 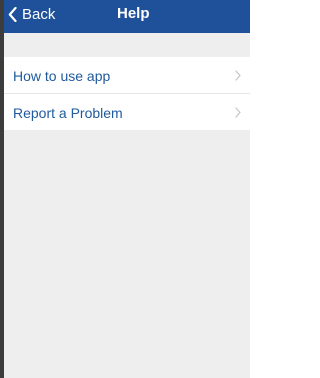 What do you see at coordinates (12, 14) in the screenshot?
I see `chevron-left-icon` at bounding box center [12, 14].